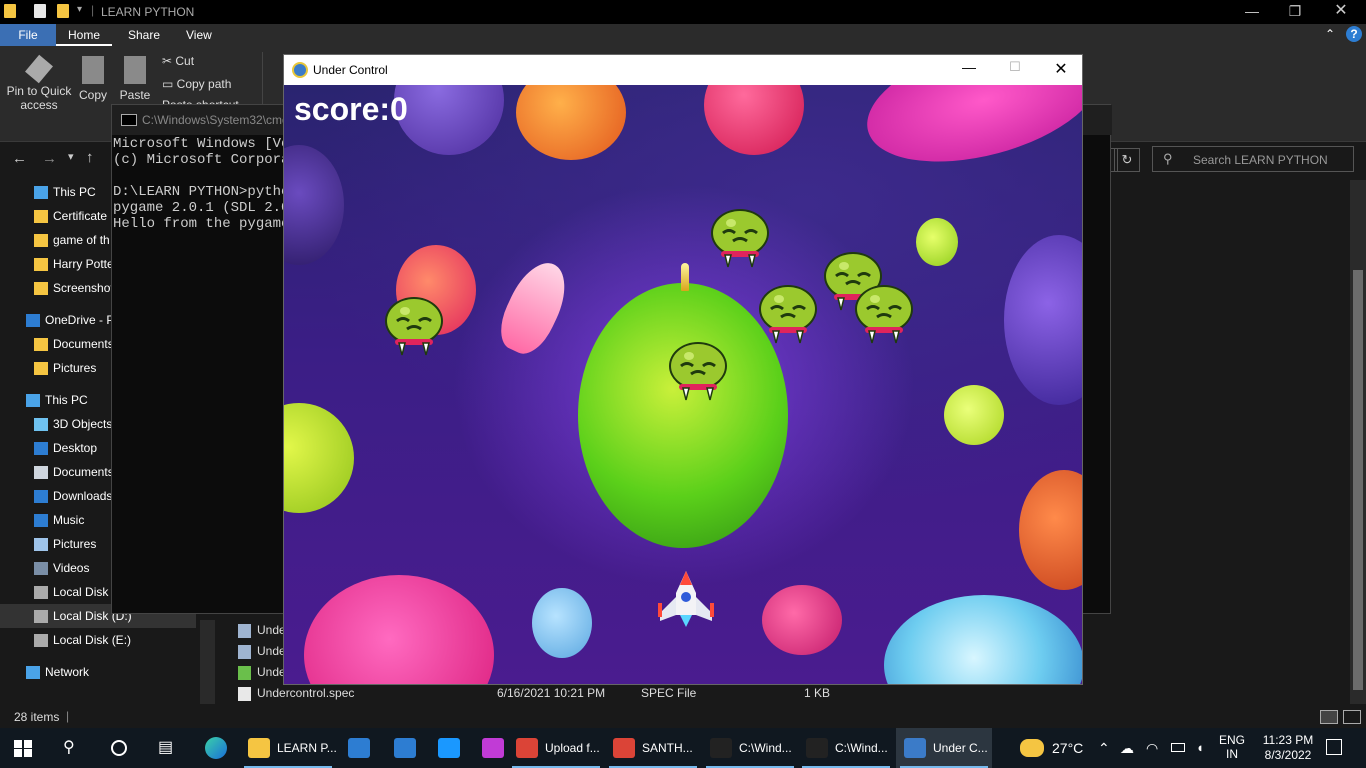  What do you see at coordinates (79, 9) in the screenshot?
I see `quick-access-dropdown-icon: ▾` at bounding box center [79, 9].